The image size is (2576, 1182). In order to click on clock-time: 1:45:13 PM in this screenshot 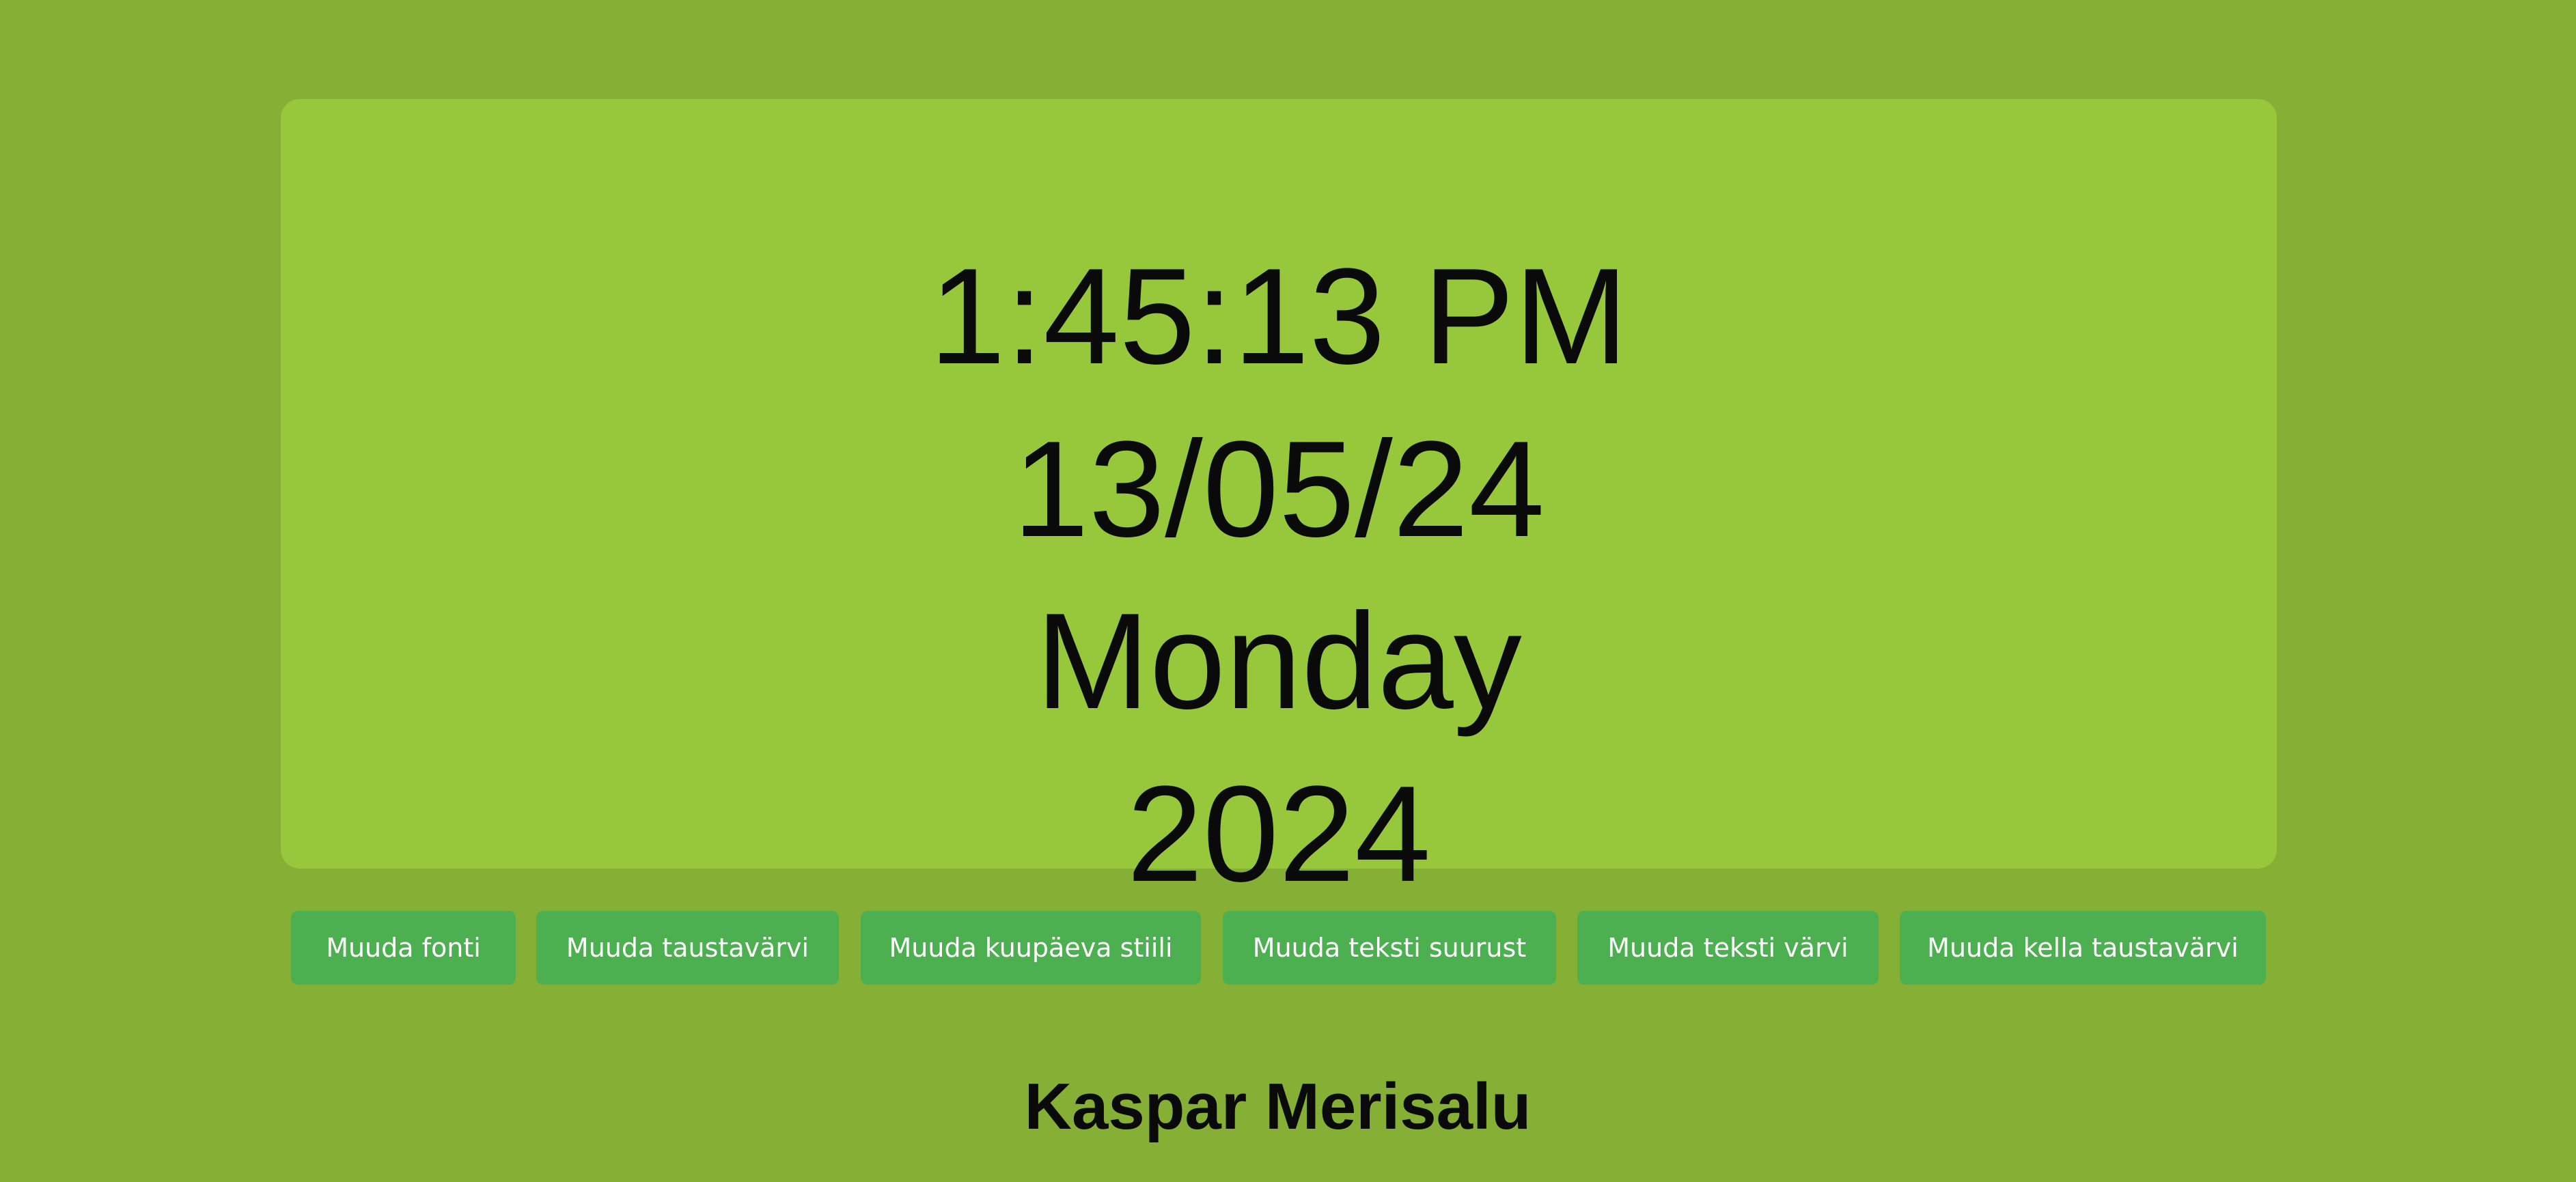, I will do `click(1279, 316)`.